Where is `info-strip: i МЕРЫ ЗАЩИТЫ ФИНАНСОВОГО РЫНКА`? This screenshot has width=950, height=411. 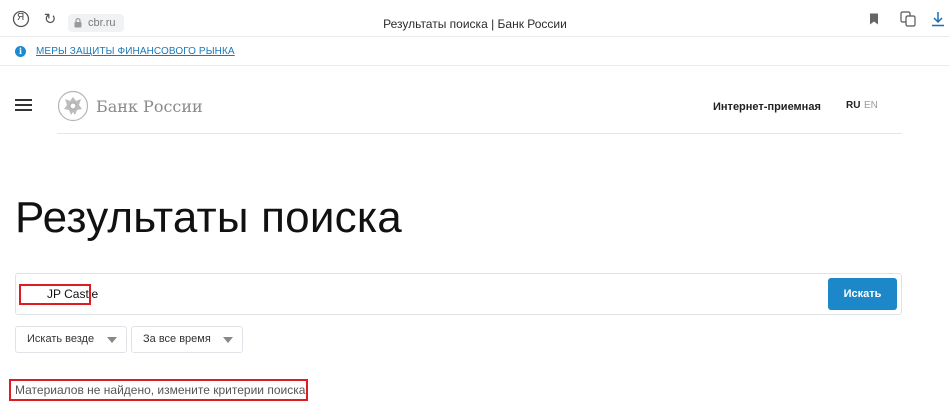
info-strip: i МЕРЫ ЗАЩИТЫ ФИНАНСОВОГО РЫНКА is located at coordinates (475, 52).